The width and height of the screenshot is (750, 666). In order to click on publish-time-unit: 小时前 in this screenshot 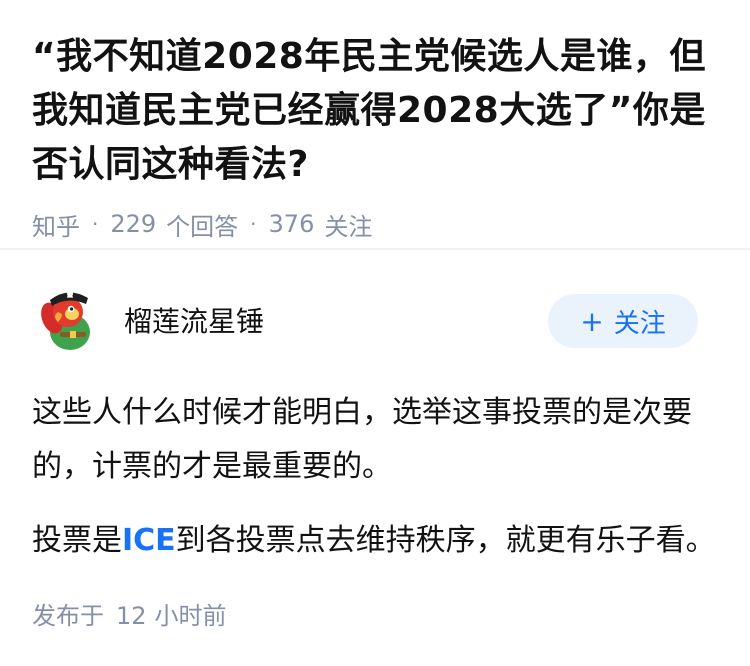, I will do `click(190, 616)`.